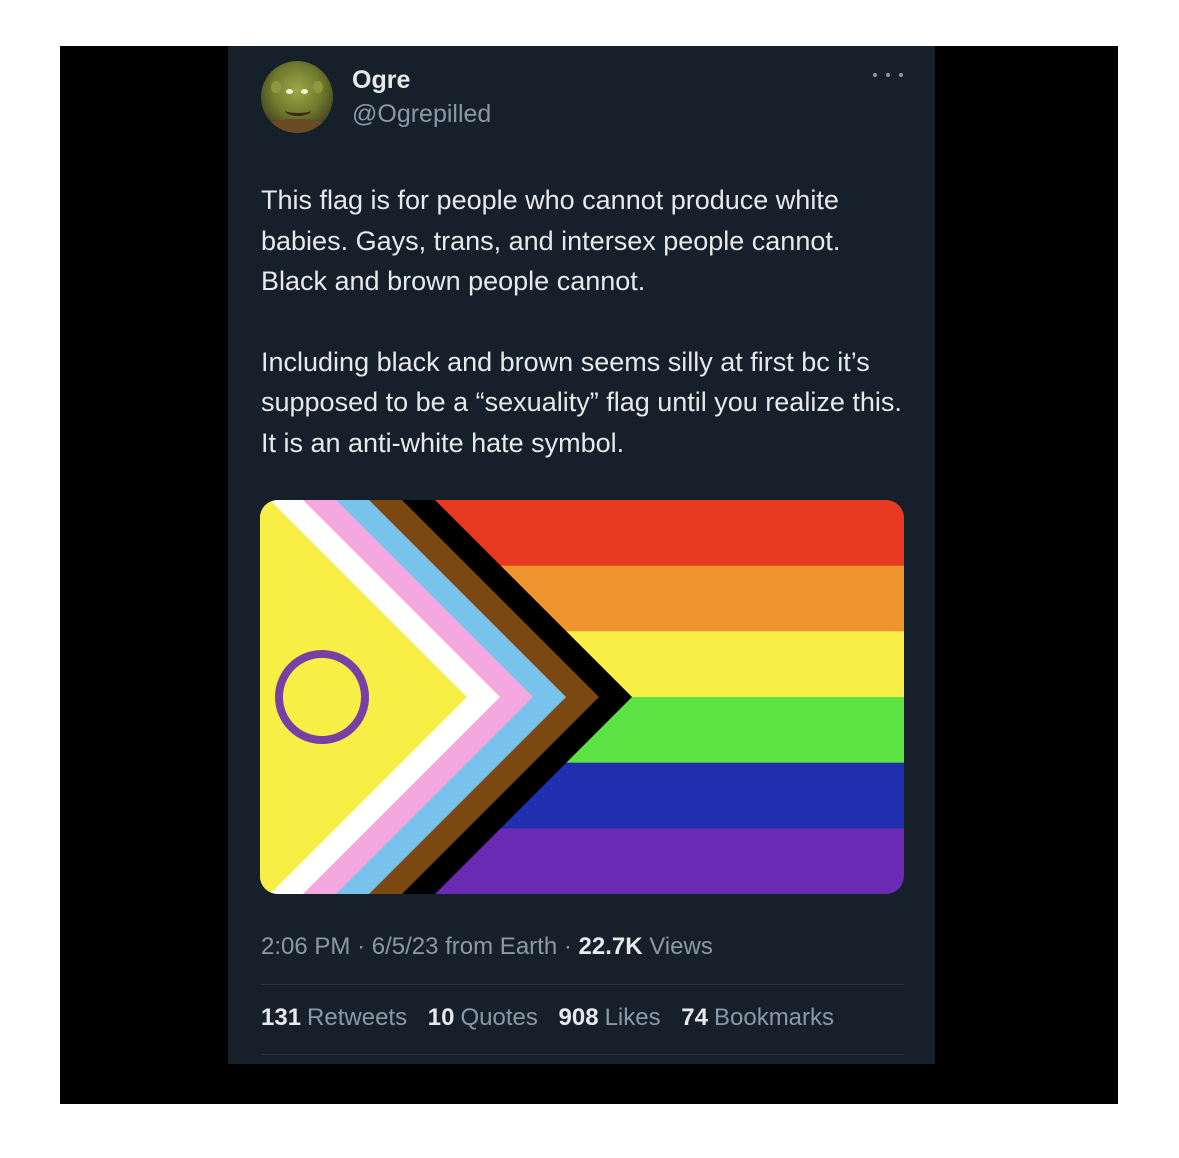  I want to click on views-label: Views, so click(681, 946).